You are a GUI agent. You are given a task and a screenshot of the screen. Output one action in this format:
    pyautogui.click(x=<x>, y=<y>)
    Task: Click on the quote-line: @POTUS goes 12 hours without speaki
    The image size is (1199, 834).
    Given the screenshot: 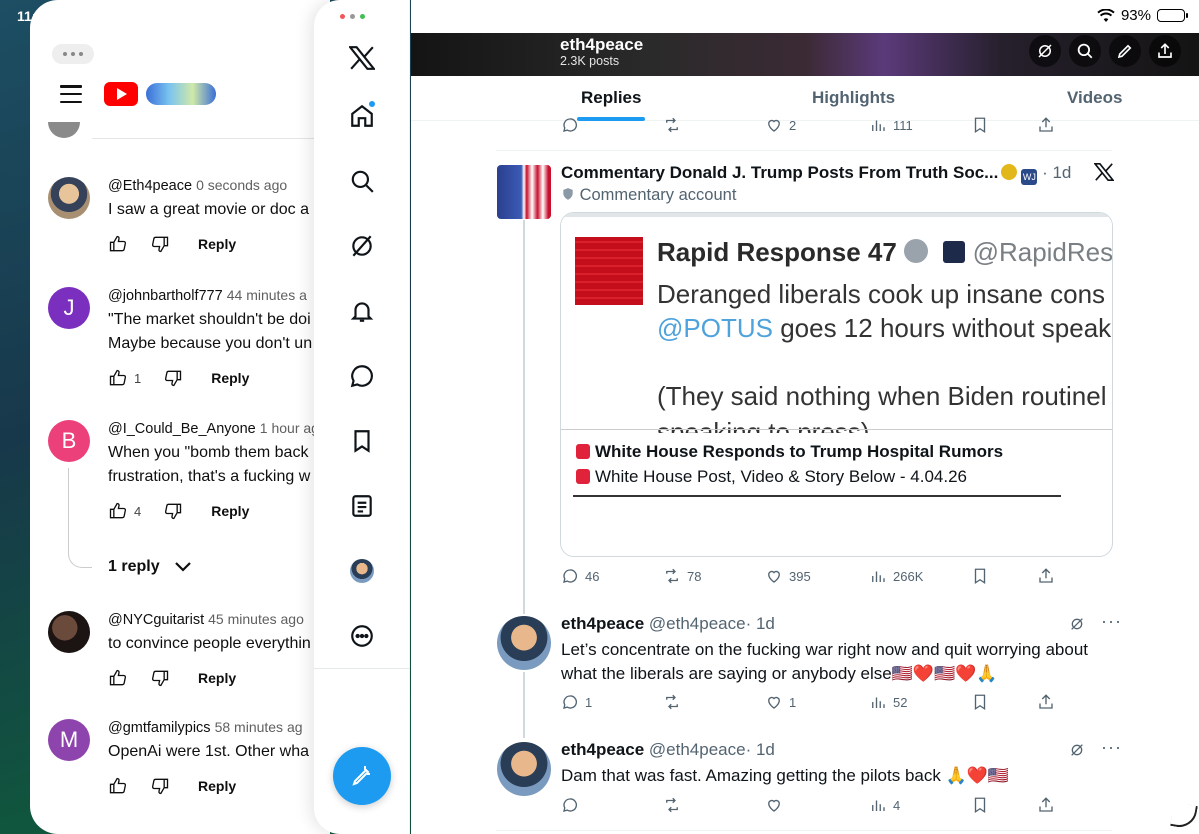 What is the action you would take?
    pyautogui.click(x=885, y=328)
    